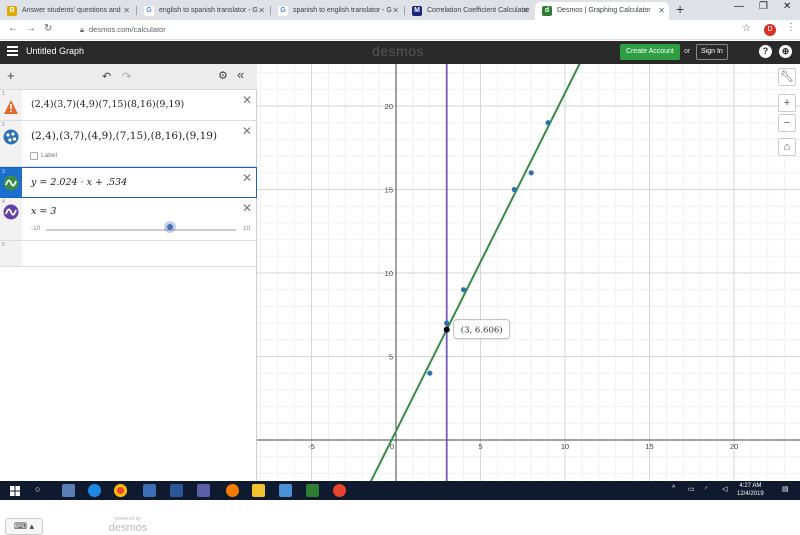 The image size is (800, 535). What do you see at coordinates (176, 490) in the screenshot?
I see `store-icon` at bounding box center [176, 490].